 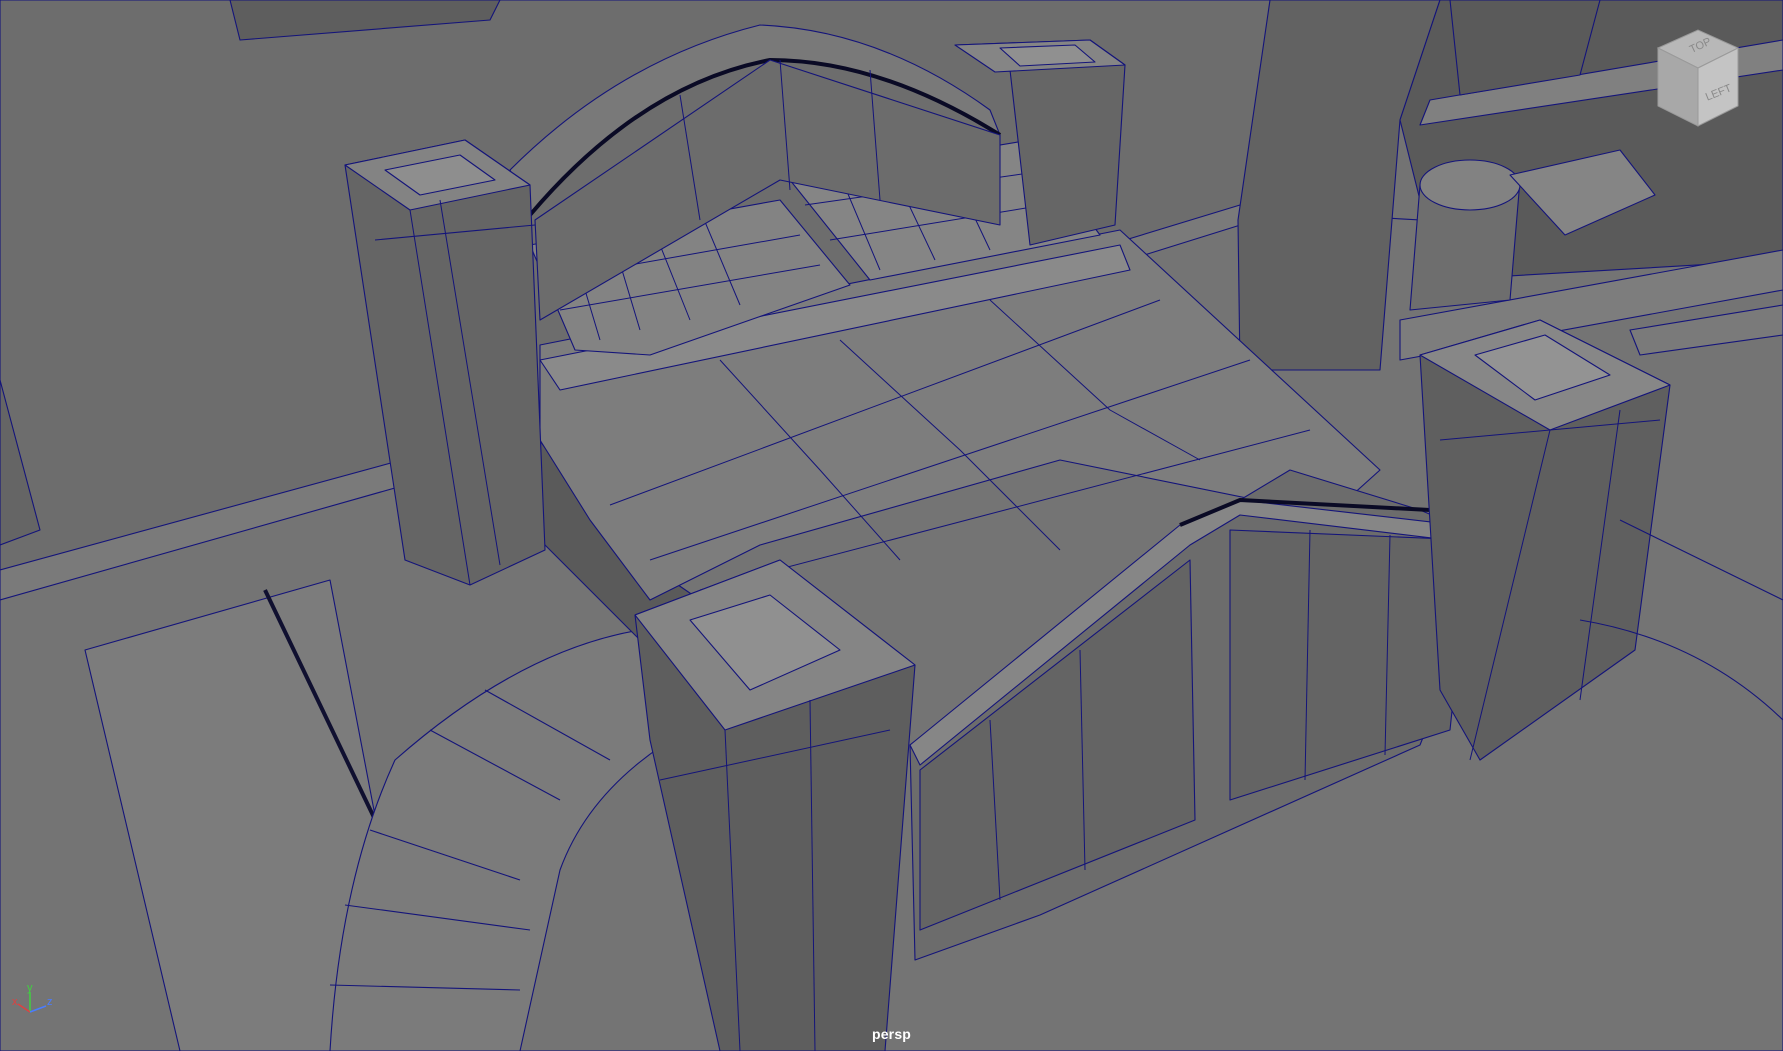 What do you see at coordinates (1699, 79) in the screenshot?
I see `view-cube: TOP LEFT` at bounding box center [1699, 79].